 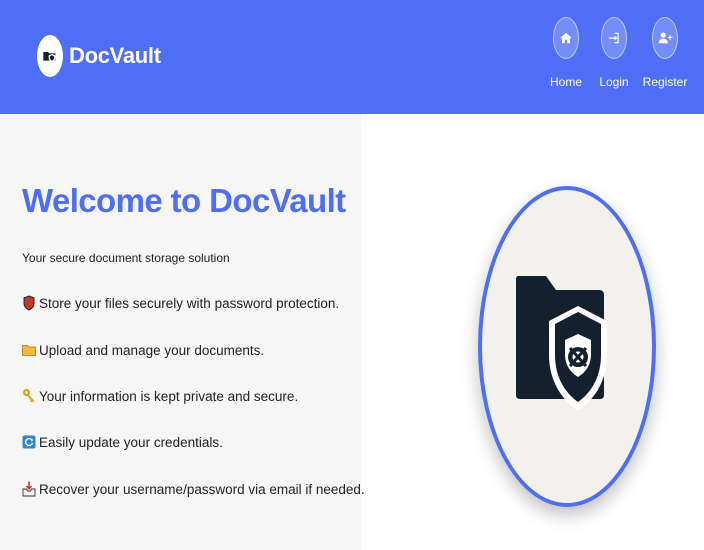 What do you see at coordinates (566, 38) in the screenshot?
I see `home-icon` at bounding box center [566, 38].